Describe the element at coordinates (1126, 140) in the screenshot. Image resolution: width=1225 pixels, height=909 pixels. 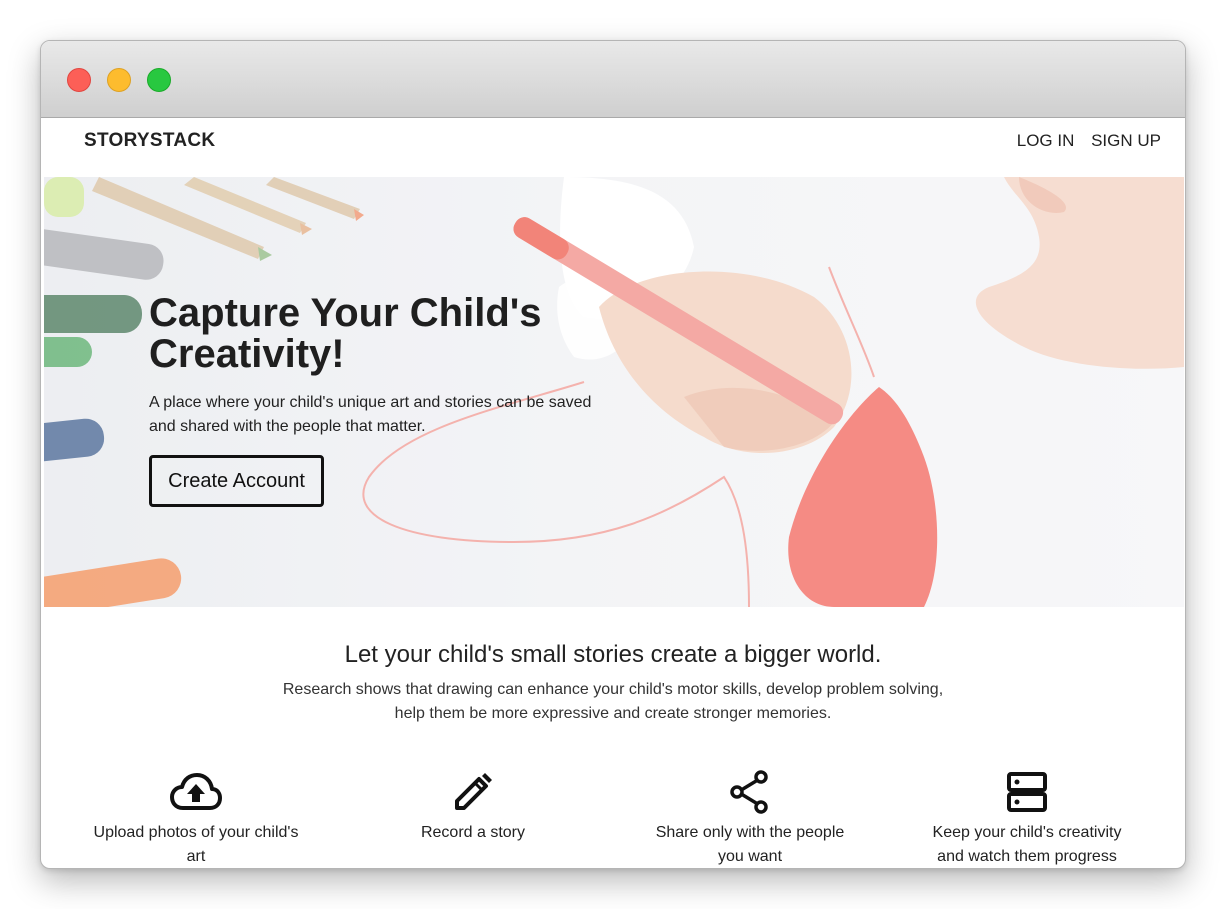
I see `signup-link: SIGN UP` at that location.